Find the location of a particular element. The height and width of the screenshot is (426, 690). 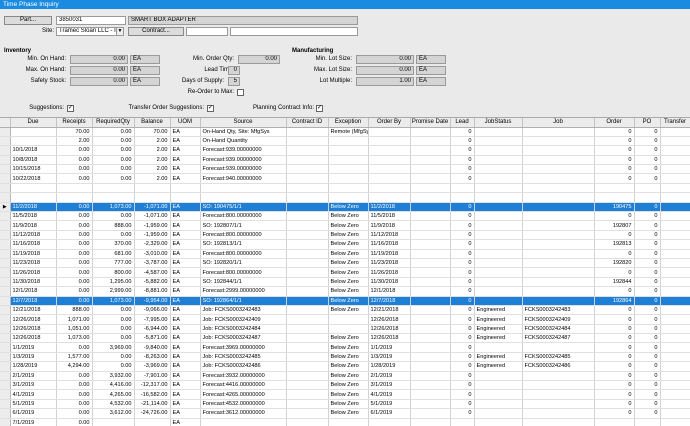

cell-receipts: 2.00 is located at coordinates (74, 141).